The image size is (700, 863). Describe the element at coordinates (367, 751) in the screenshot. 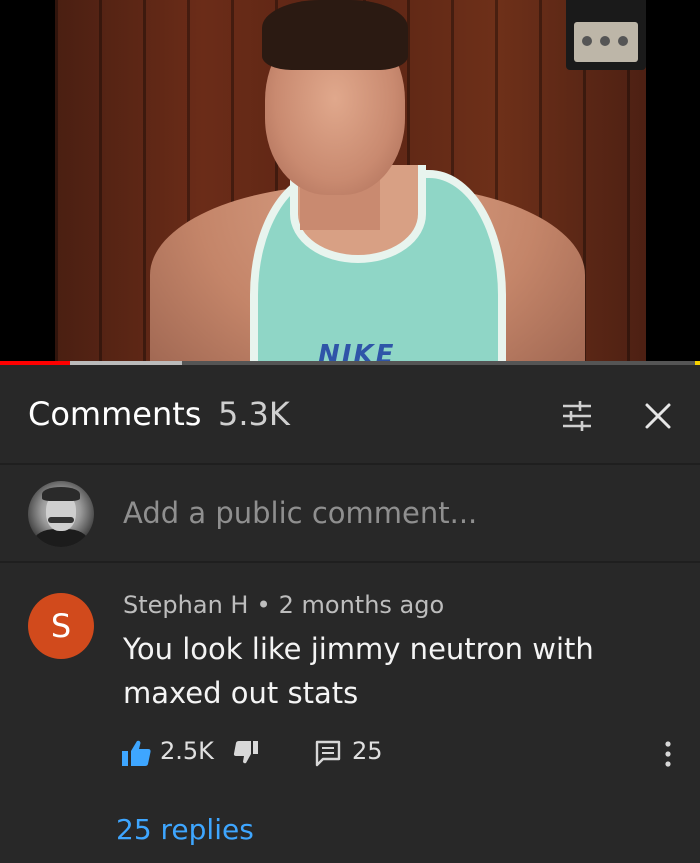

I see `reply-count: 25` at that location.